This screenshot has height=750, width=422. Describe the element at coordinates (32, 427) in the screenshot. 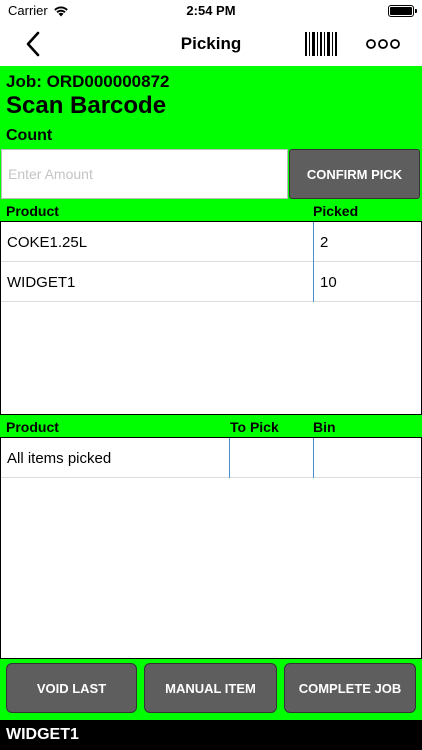

I see `topick-product-header: Product` at that location.